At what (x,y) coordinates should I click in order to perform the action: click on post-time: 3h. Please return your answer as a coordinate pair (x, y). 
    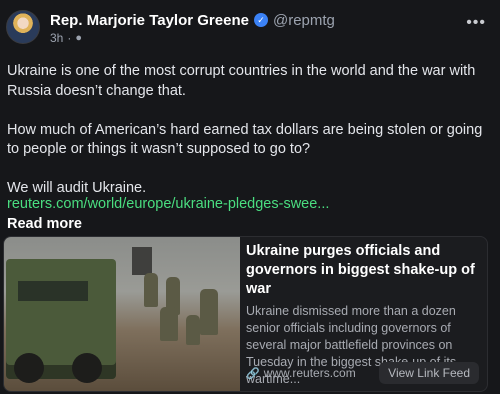
    Looking at the image, I should click on (56, 38).